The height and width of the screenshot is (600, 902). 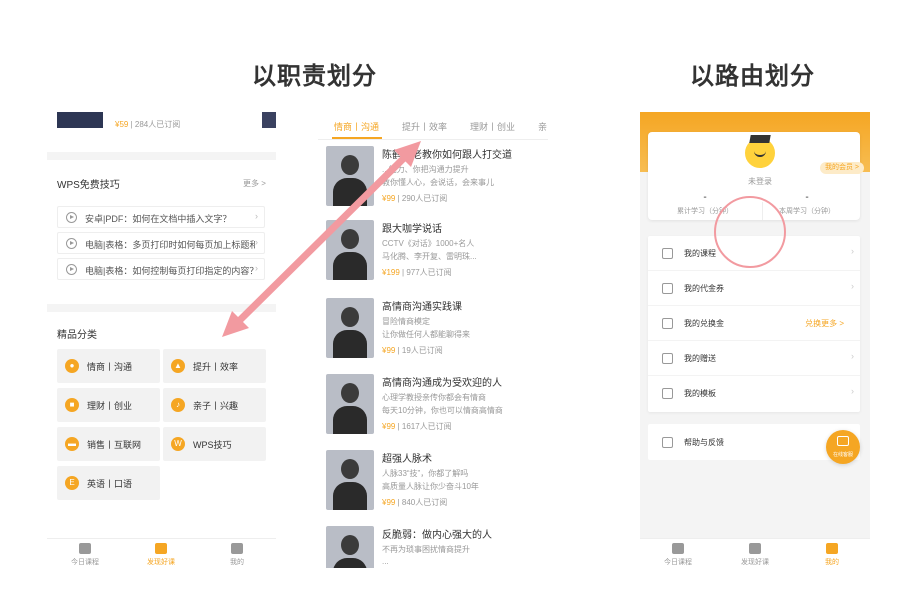 I want to click on tip-item: 电脑|表格：如何控制每页打印指定的内容？ ›, so click(x=161, y=269).